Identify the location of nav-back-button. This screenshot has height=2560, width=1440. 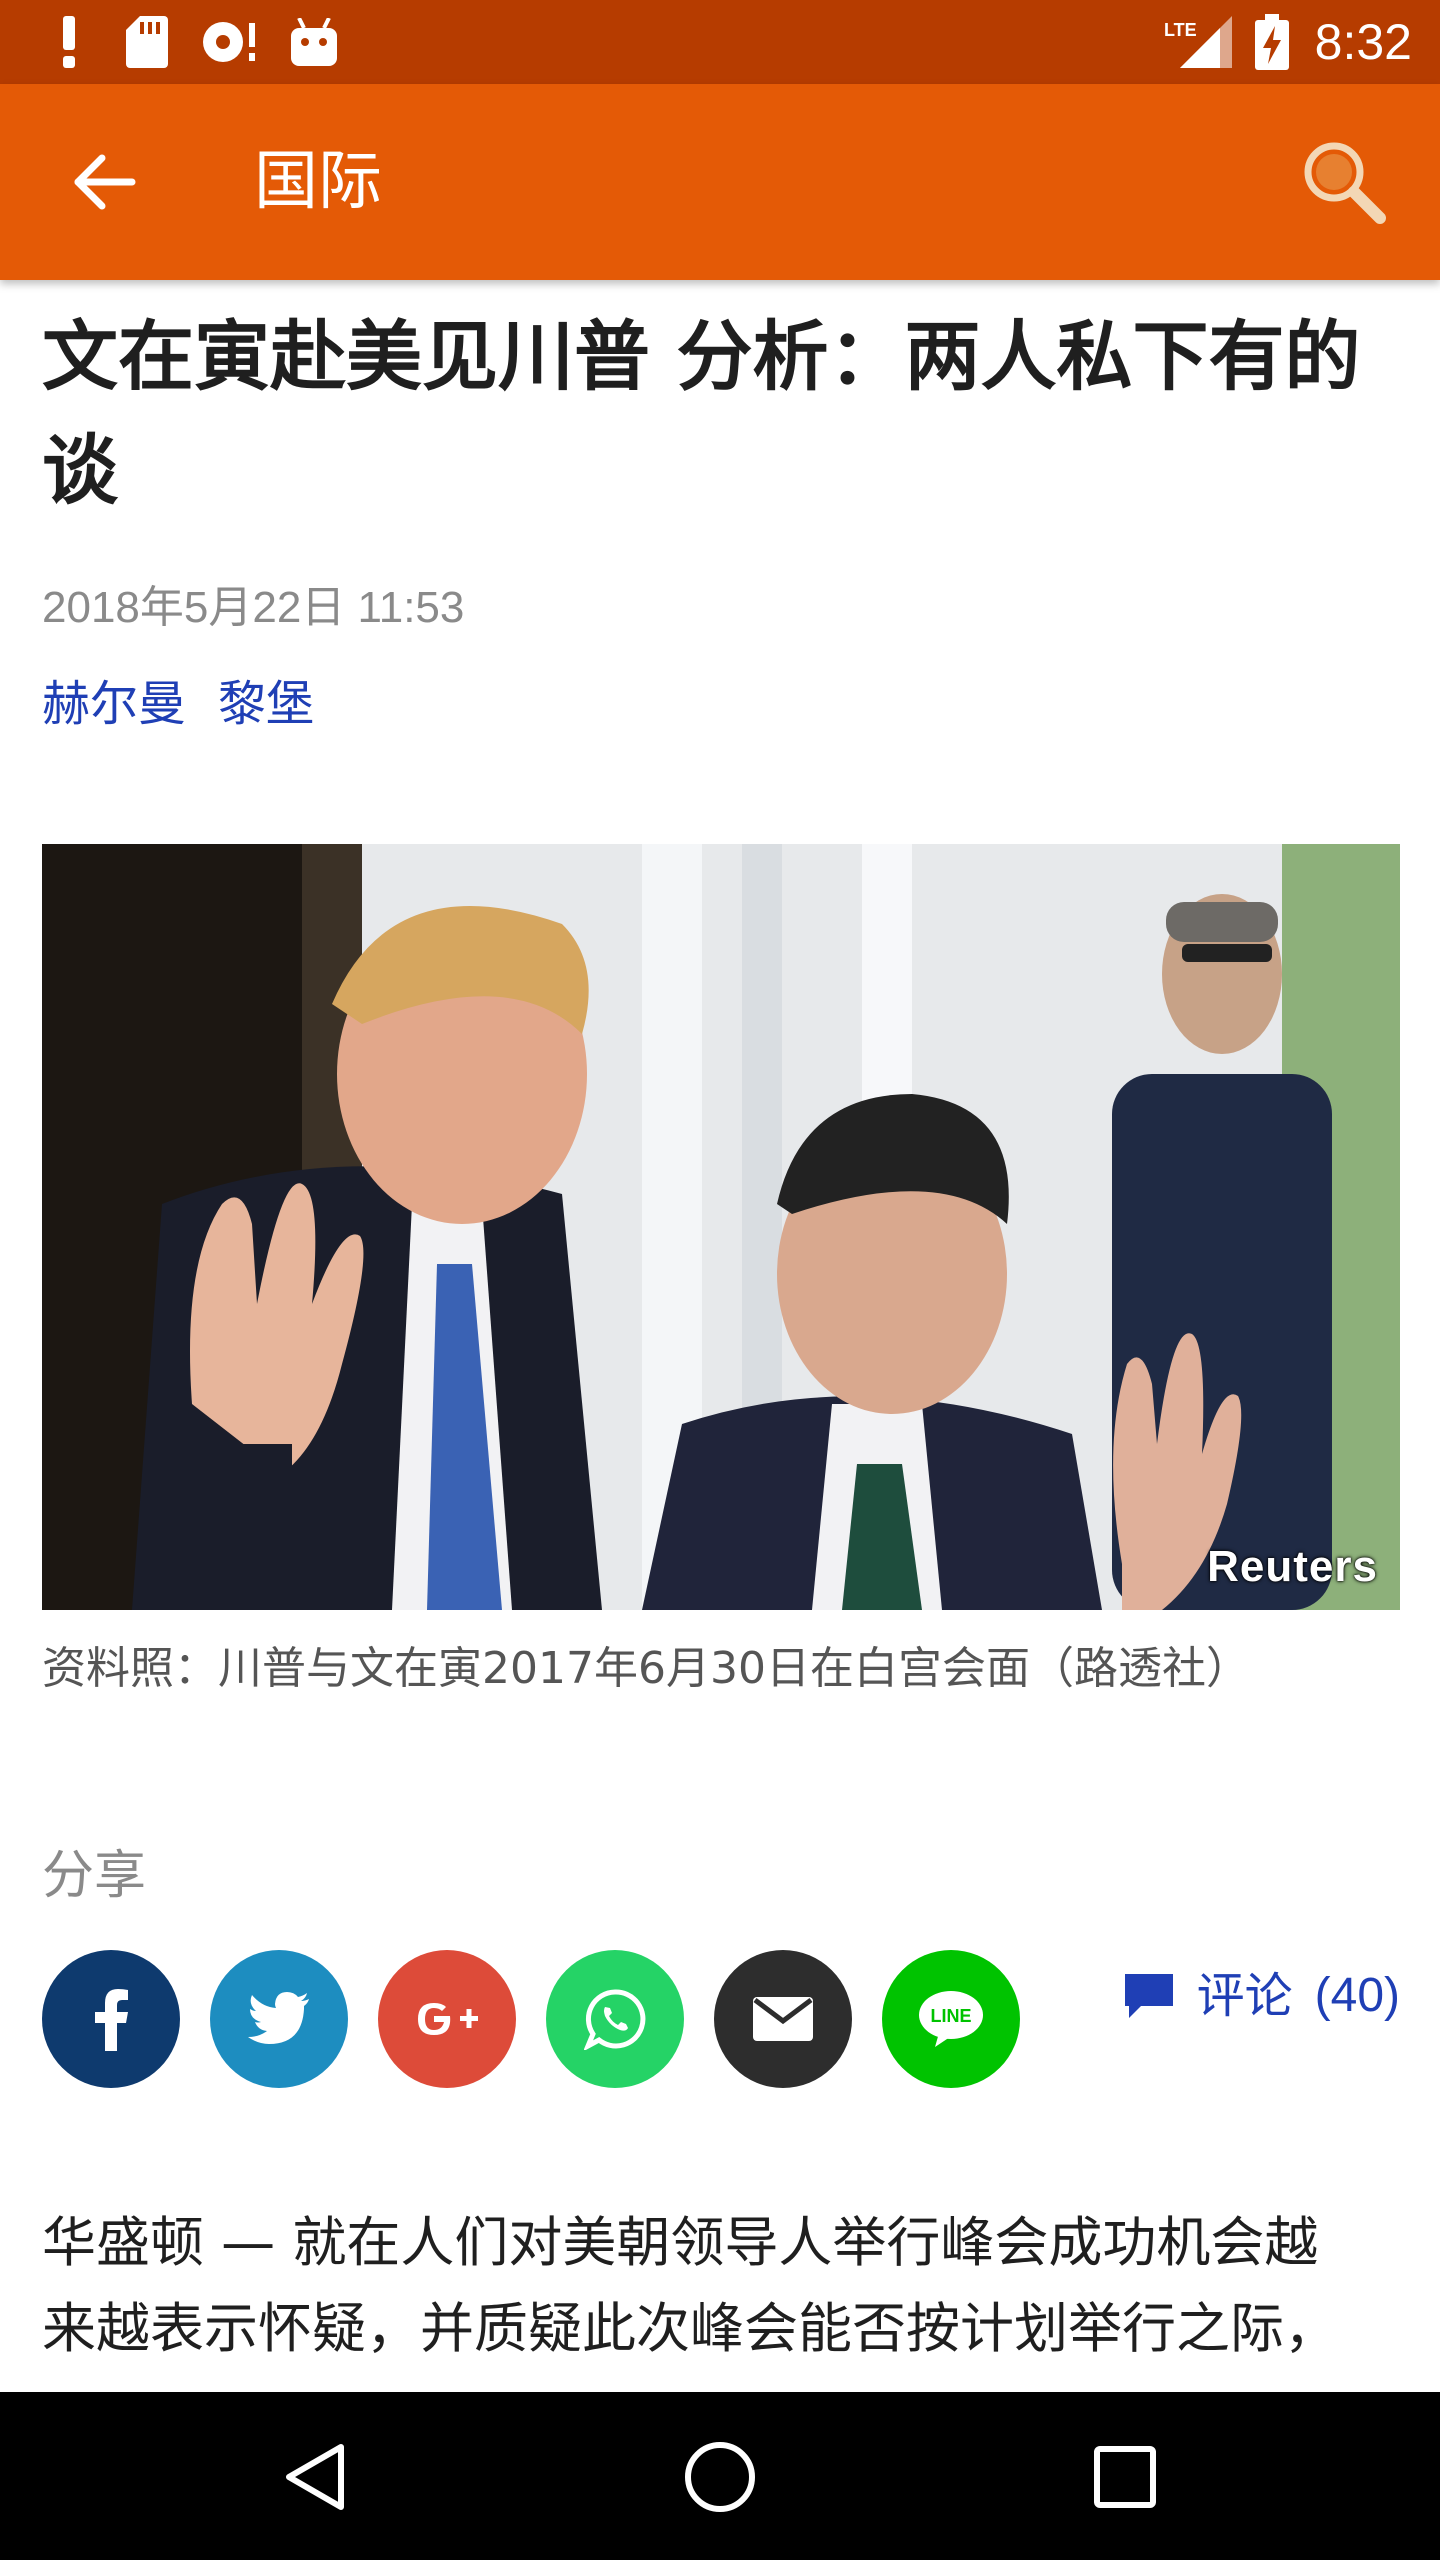
(315, 2477).